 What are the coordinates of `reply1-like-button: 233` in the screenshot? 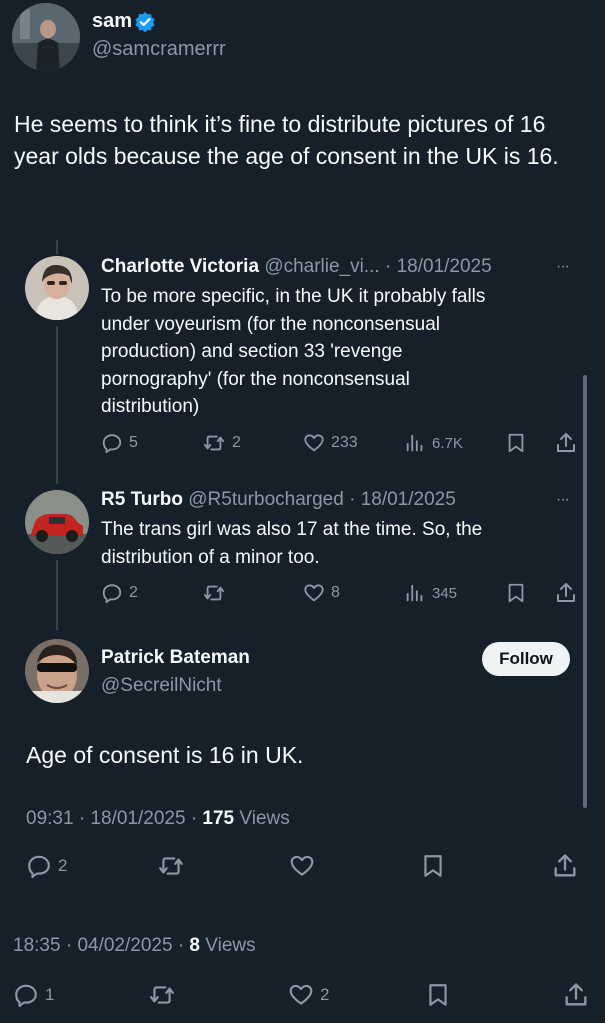 It's located at (330, 443).